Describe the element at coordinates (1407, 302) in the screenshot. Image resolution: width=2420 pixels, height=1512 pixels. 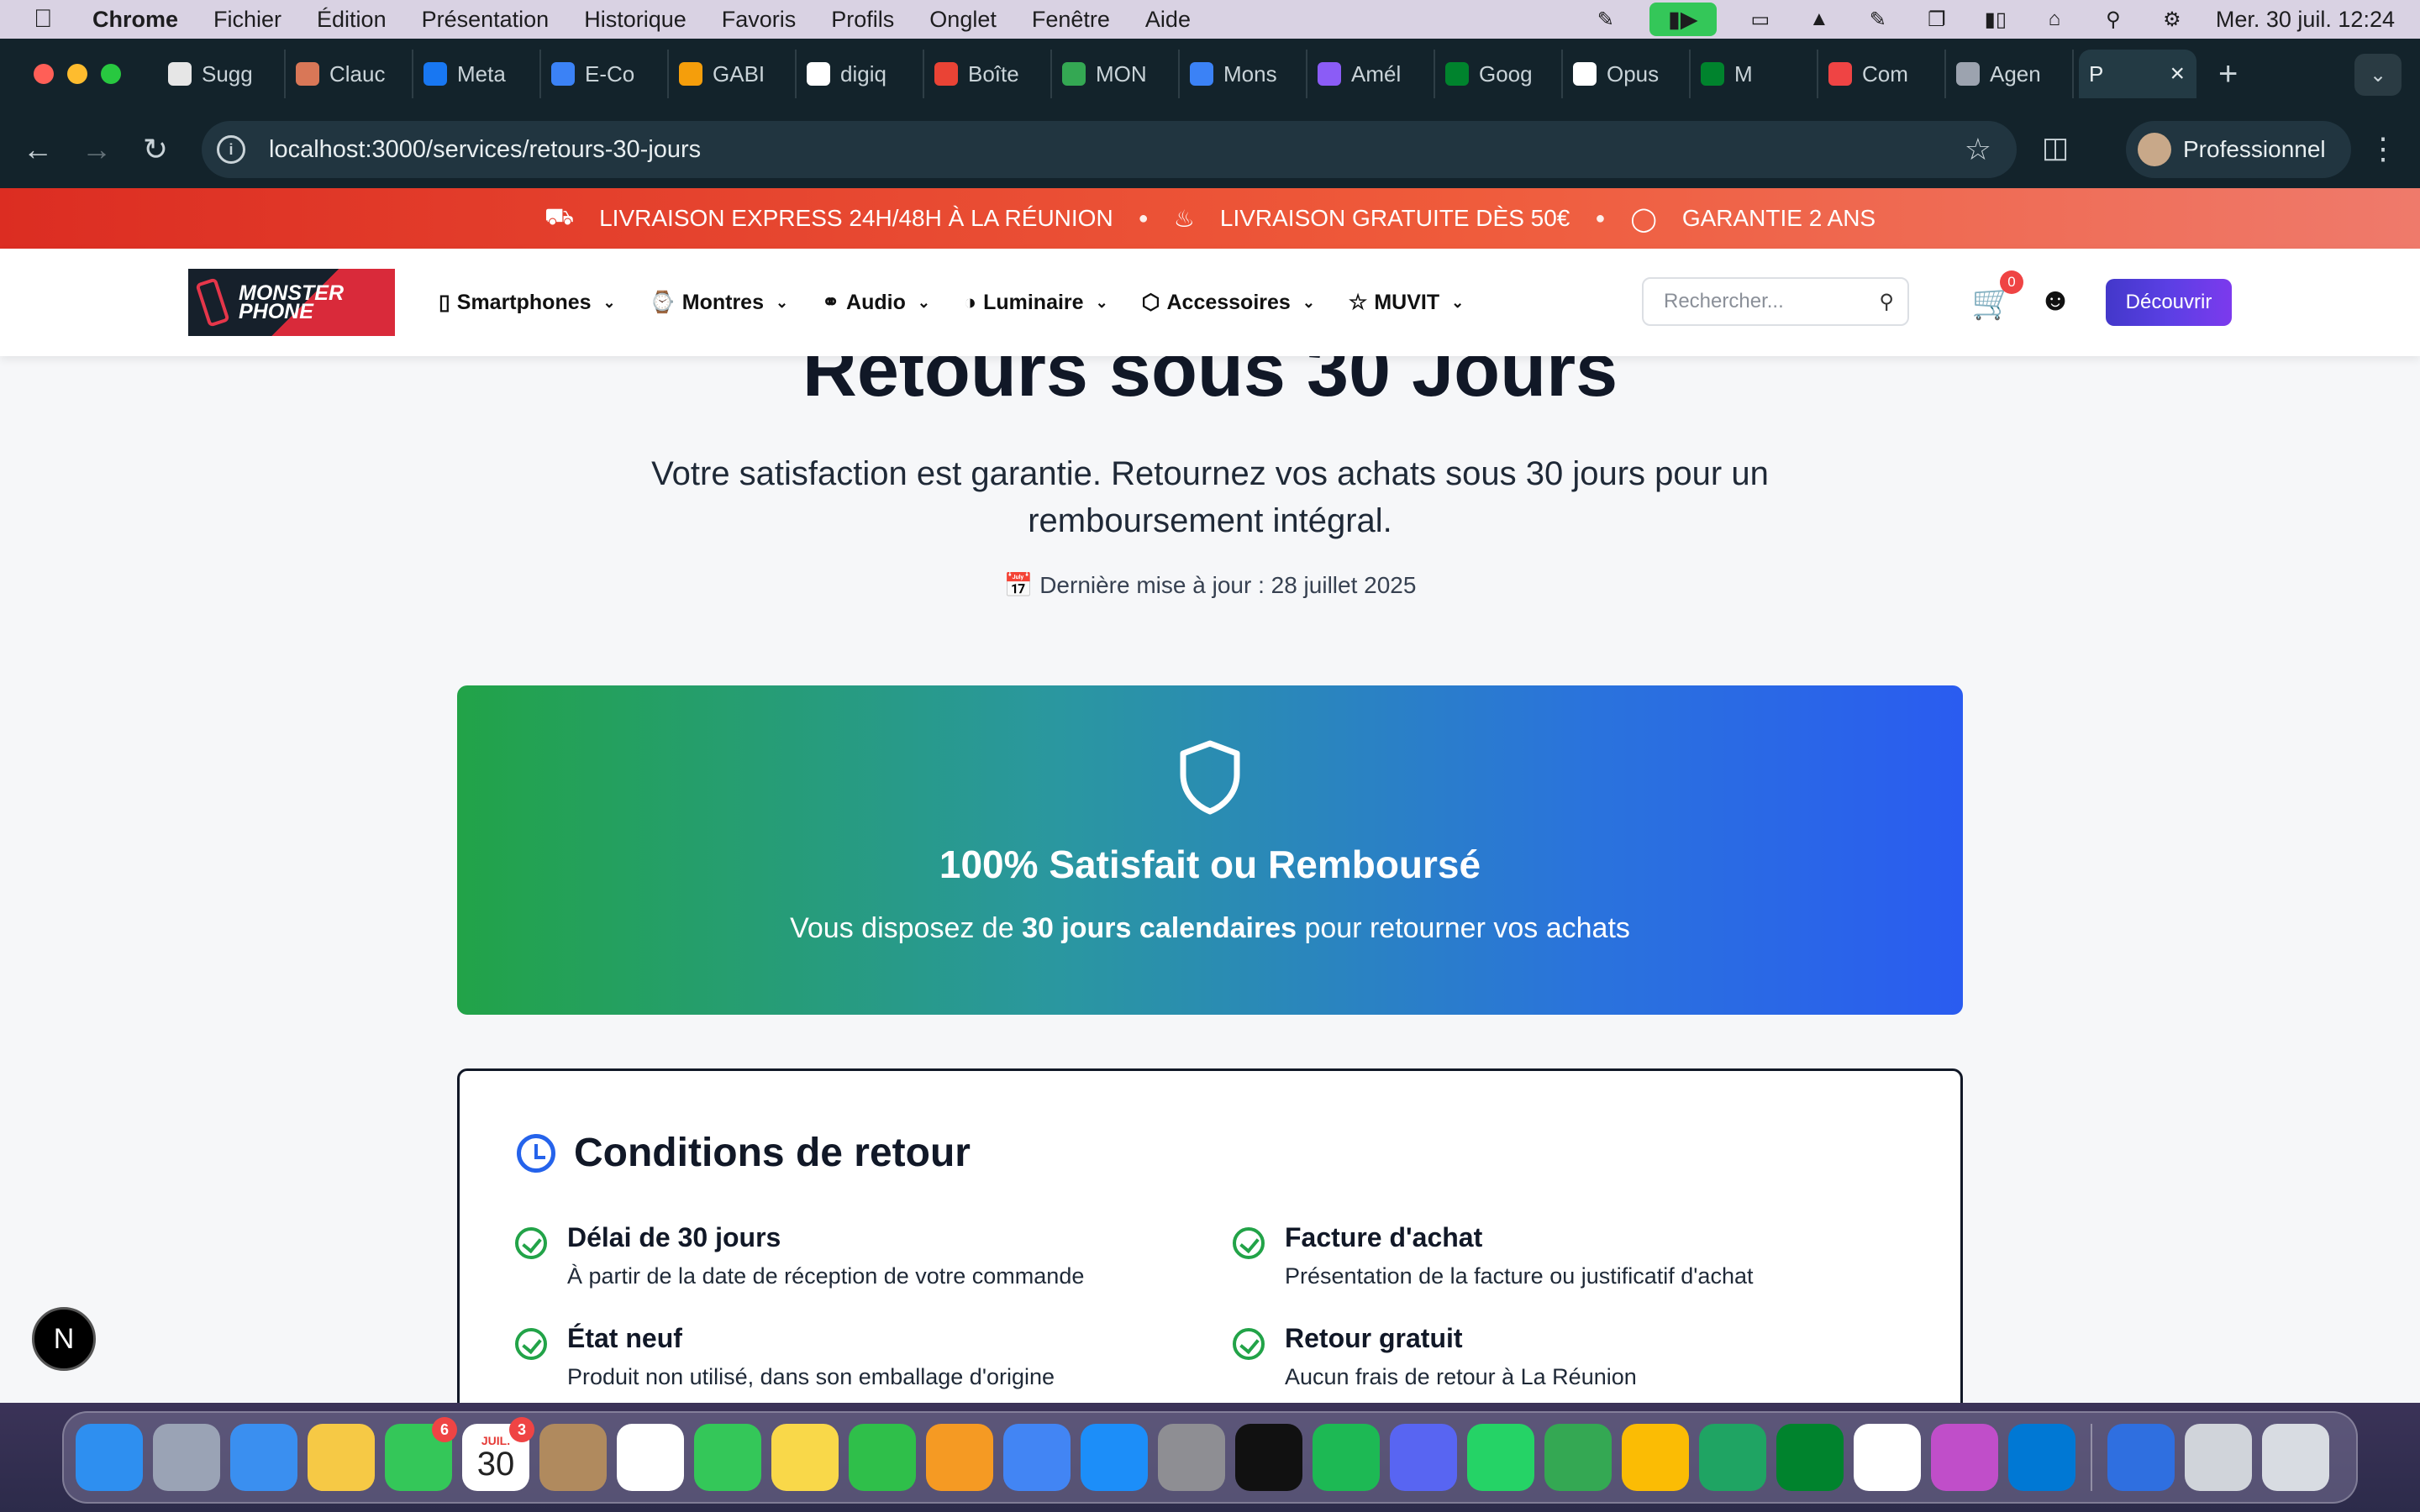
I see `nav-muvit: ☆ MUVIT ⌄` at that location.